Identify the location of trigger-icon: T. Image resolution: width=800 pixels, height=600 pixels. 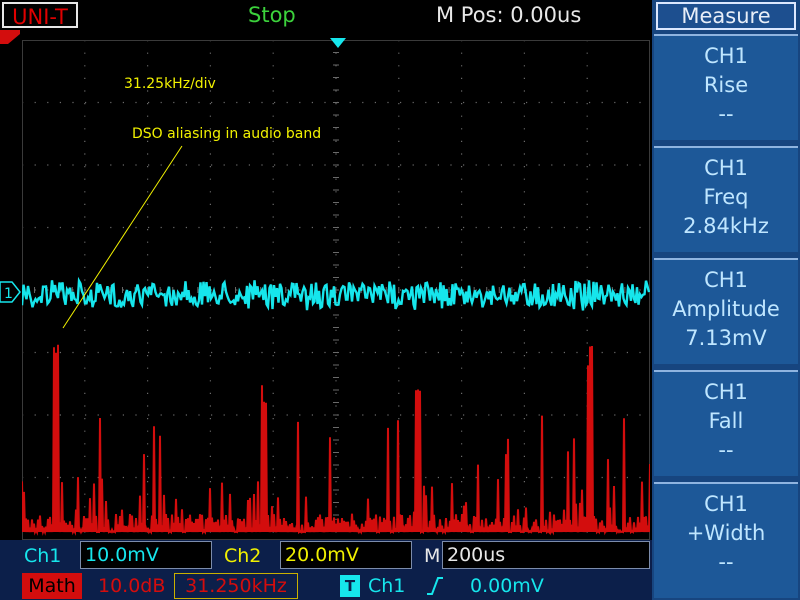
(350, 586).